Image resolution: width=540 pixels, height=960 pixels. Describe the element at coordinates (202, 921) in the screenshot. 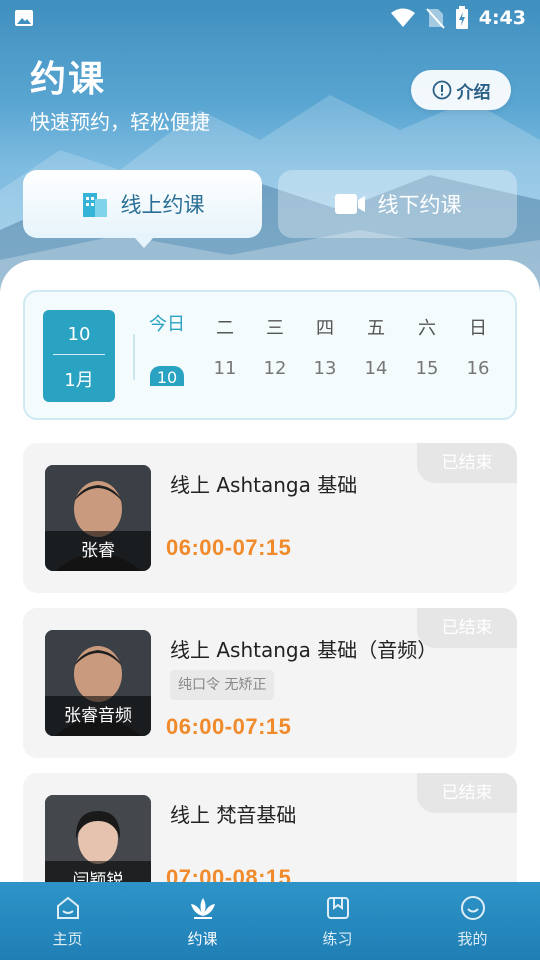

I see `nav-booking: 约课` at that location.